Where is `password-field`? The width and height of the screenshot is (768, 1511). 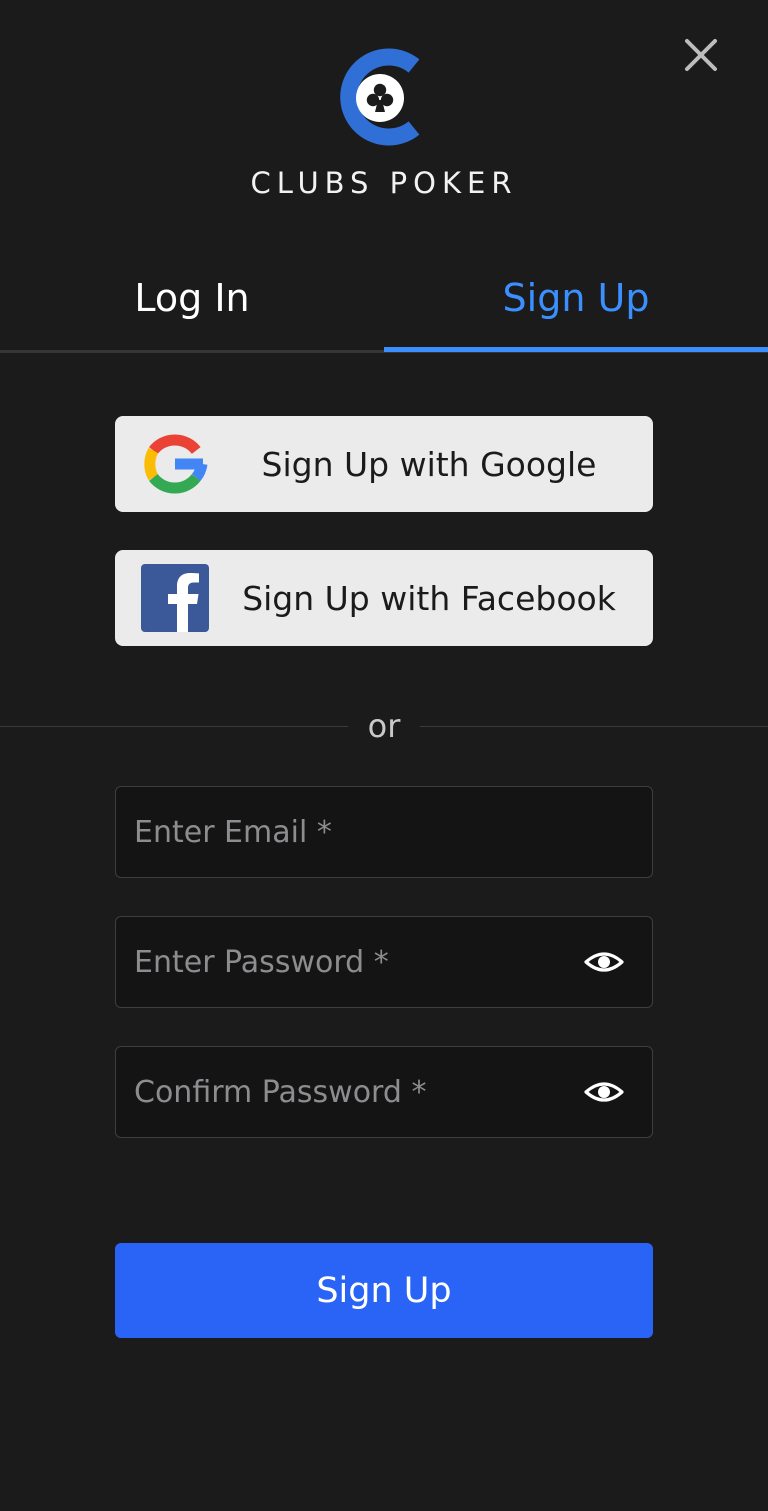 password-field is located at coordinates (384, 962).